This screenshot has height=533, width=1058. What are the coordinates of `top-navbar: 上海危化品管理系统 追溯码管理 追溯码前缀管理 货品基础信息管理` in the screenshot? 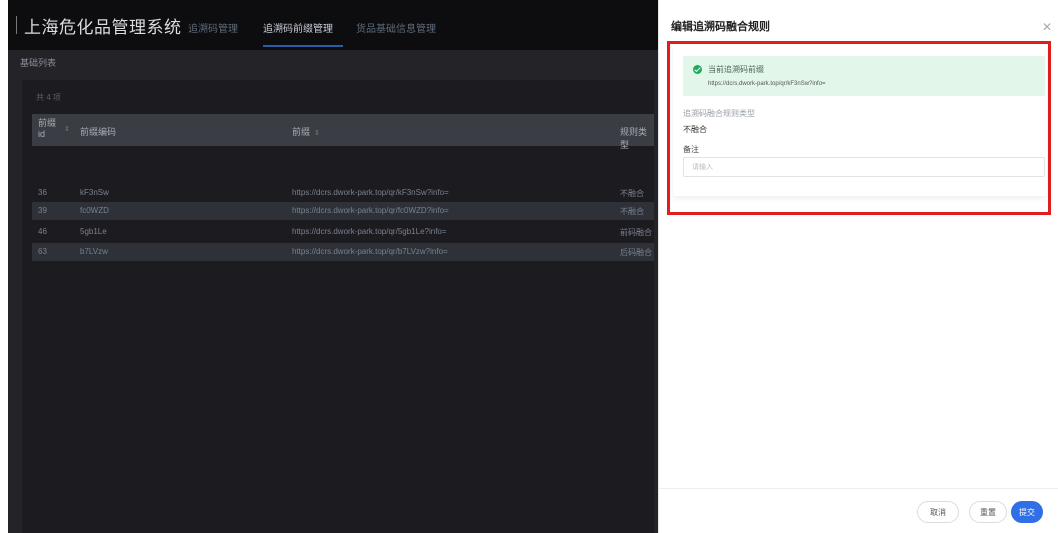 It's located at (333, 25).